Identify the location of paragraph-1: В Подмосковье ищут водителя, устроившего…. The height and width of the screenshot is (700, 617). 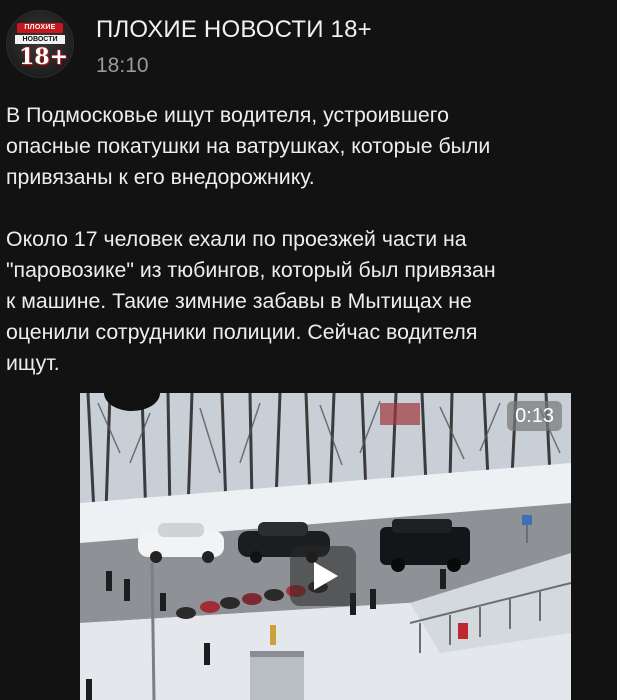
(311, 146).